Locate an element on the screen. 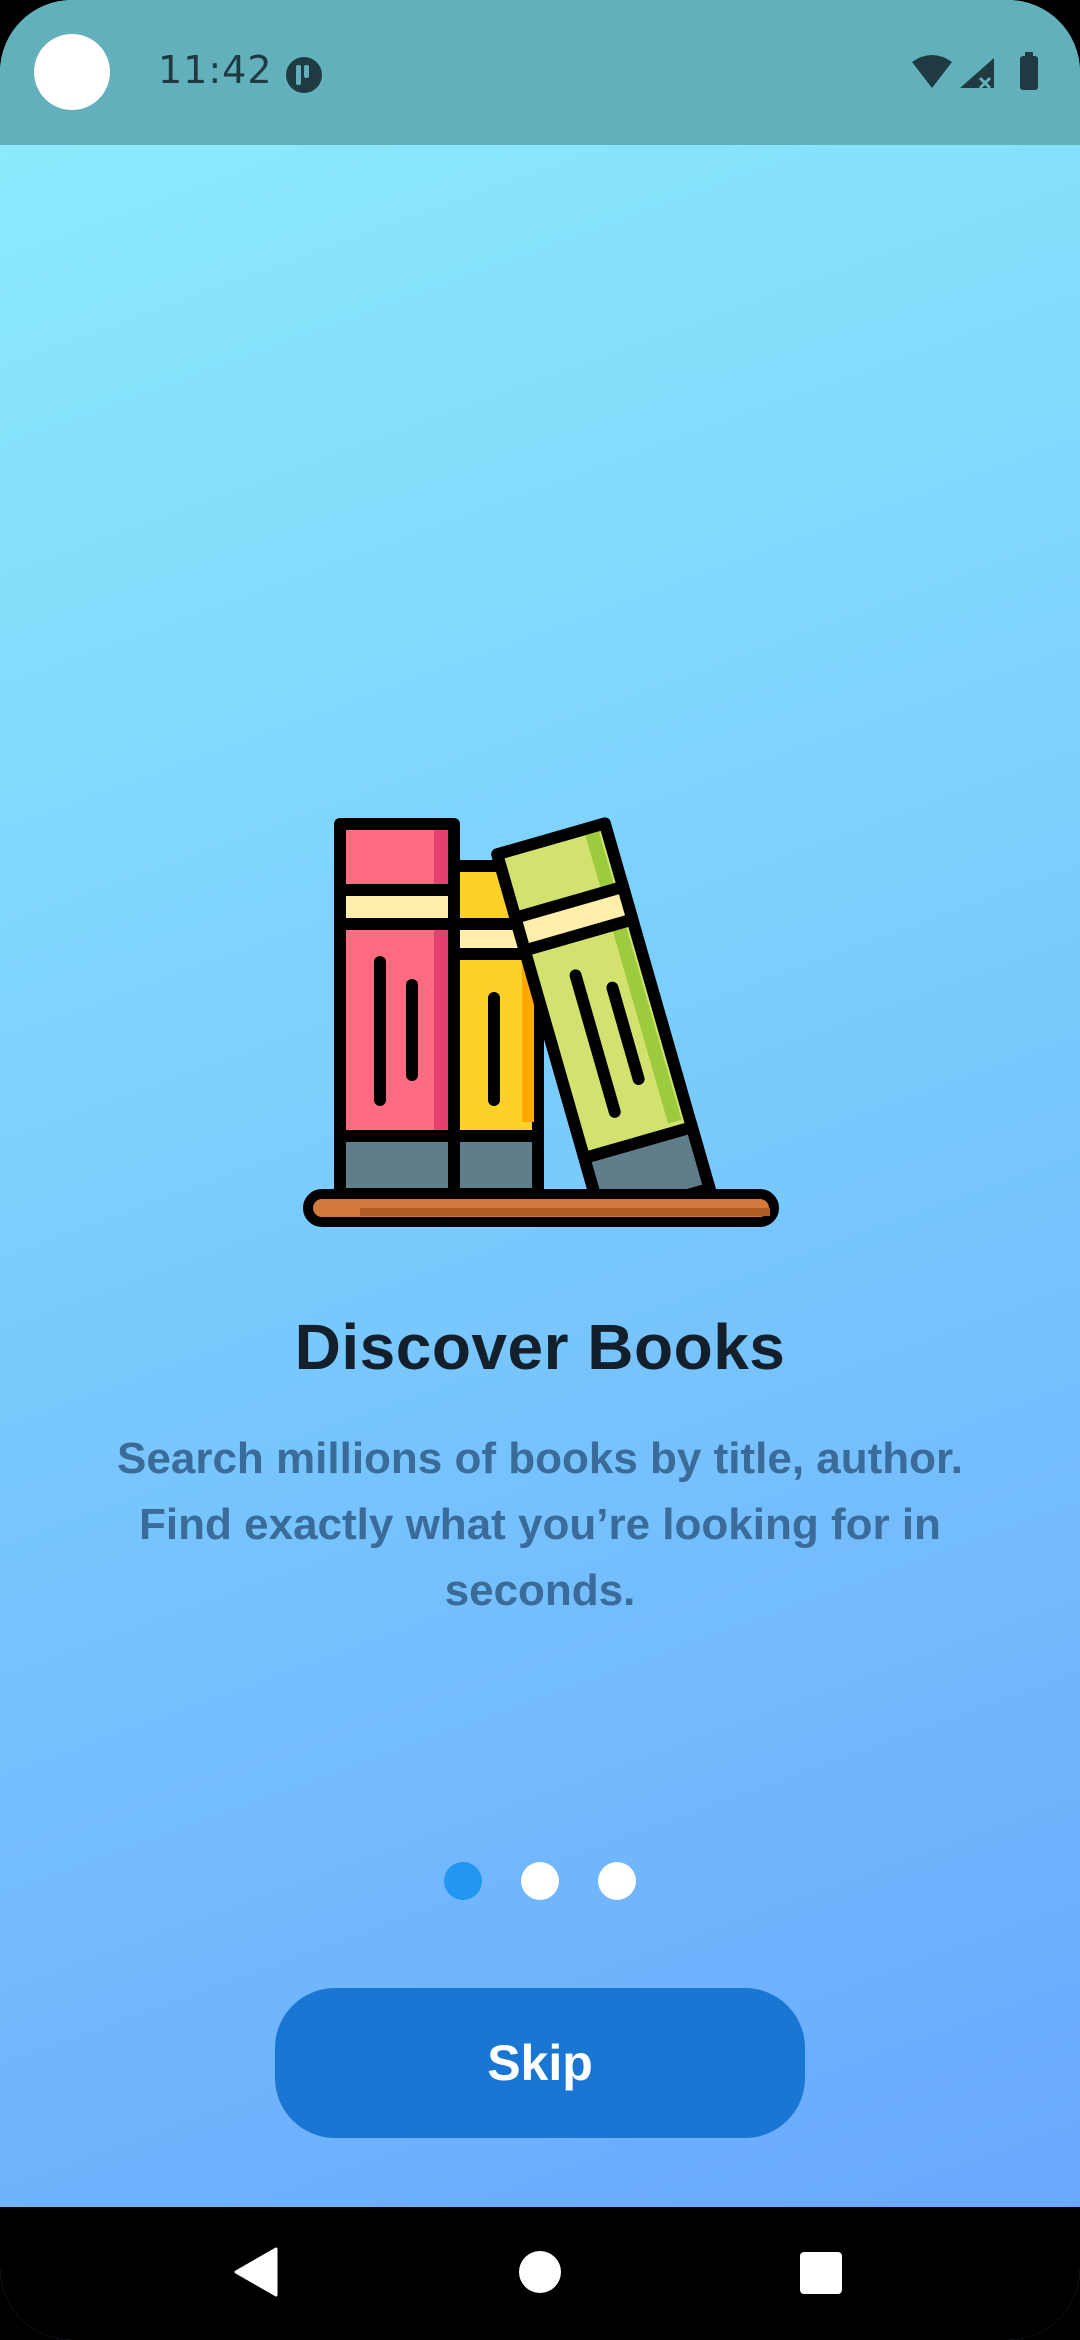 Image resolution: width=1080 pixels, height=2340 pixels. recents-icon is located at coordinates (821, 2273).